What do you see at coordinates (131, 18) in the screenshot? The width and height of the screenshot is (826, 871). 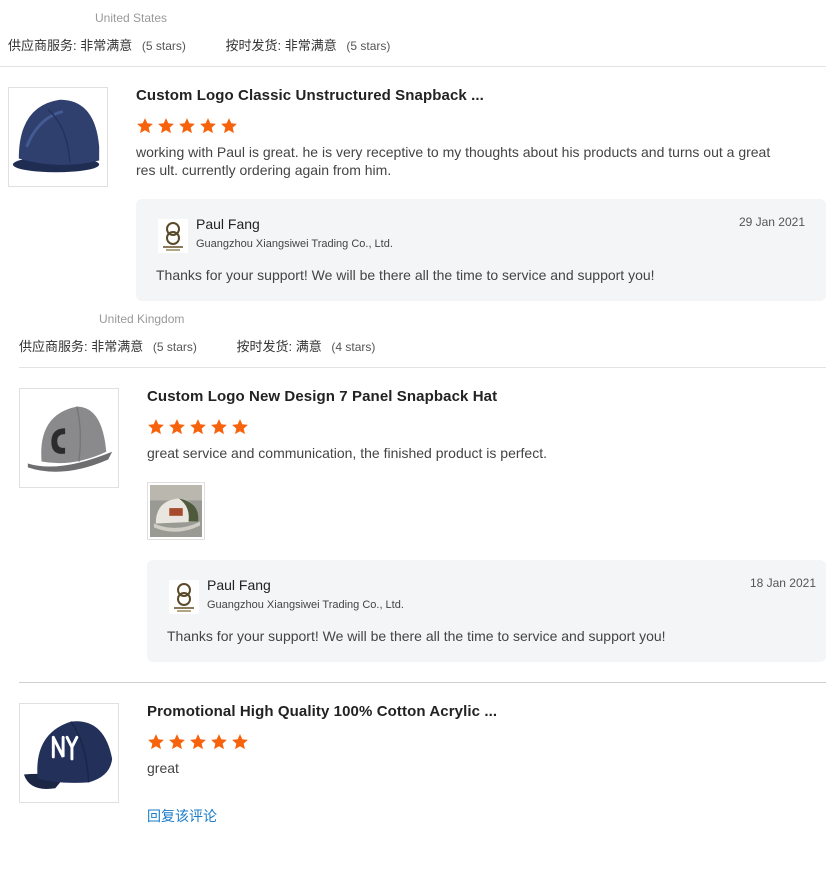 I see `reviewer-country: United States` at bounding box center [131, 18].